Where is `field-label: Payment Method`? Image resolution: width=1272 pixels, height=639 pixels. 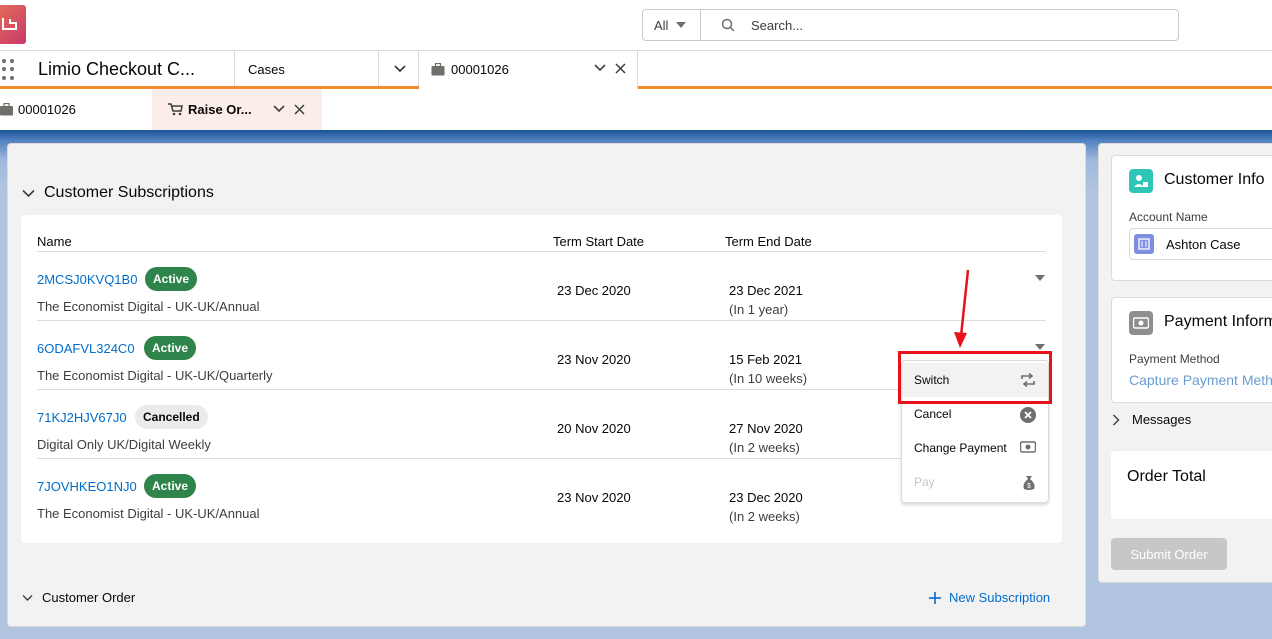
field-label: Payment Method is located at coordinates (1174, 359).